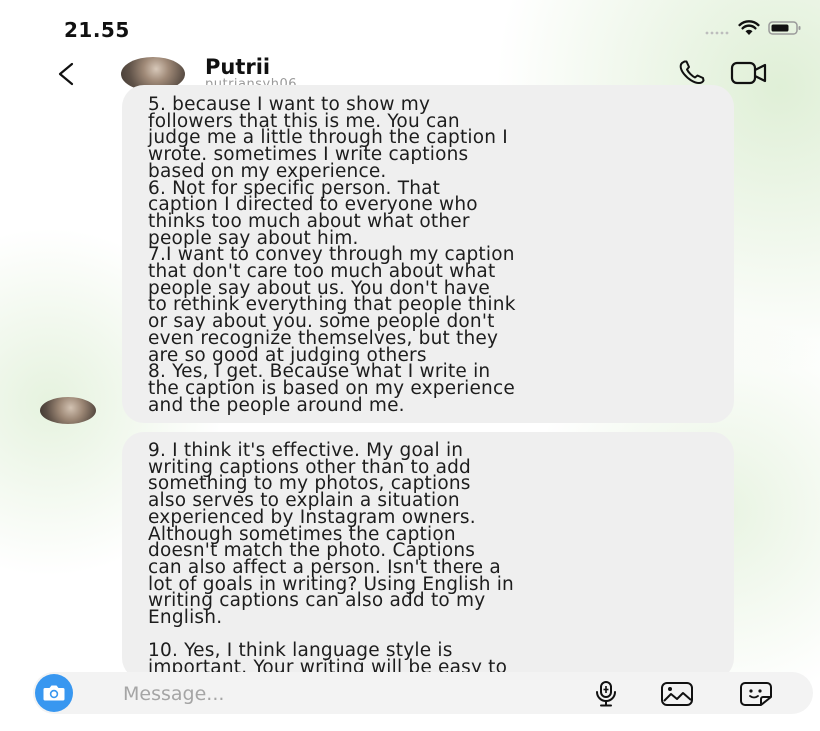 The height and width of the screenshot is (731, 820). Describe the element at coordinates (749, 30) in the screenshot. I see `wifi-icon` at that location.